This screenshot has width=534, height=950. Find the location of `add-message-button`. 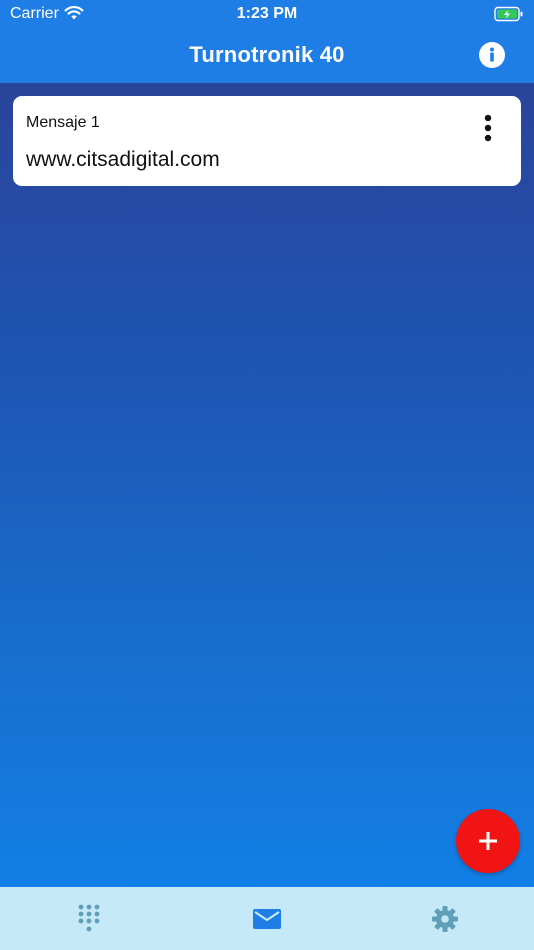

add-message-button is located at coordinates (488, 841).